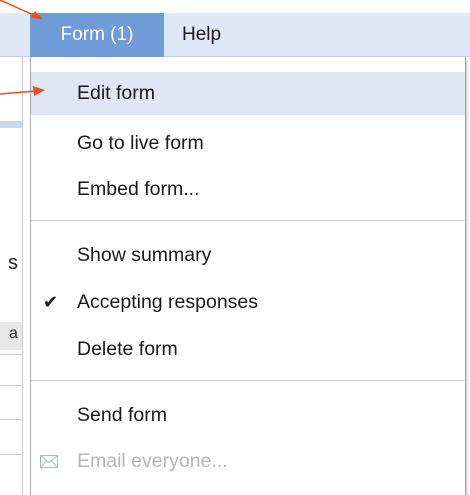 This screenshot has height=495, width=470. Describe the element at coordinates (248, 255) in the screenshot. I see `menu-item-show-summary: Show summary` at that location.